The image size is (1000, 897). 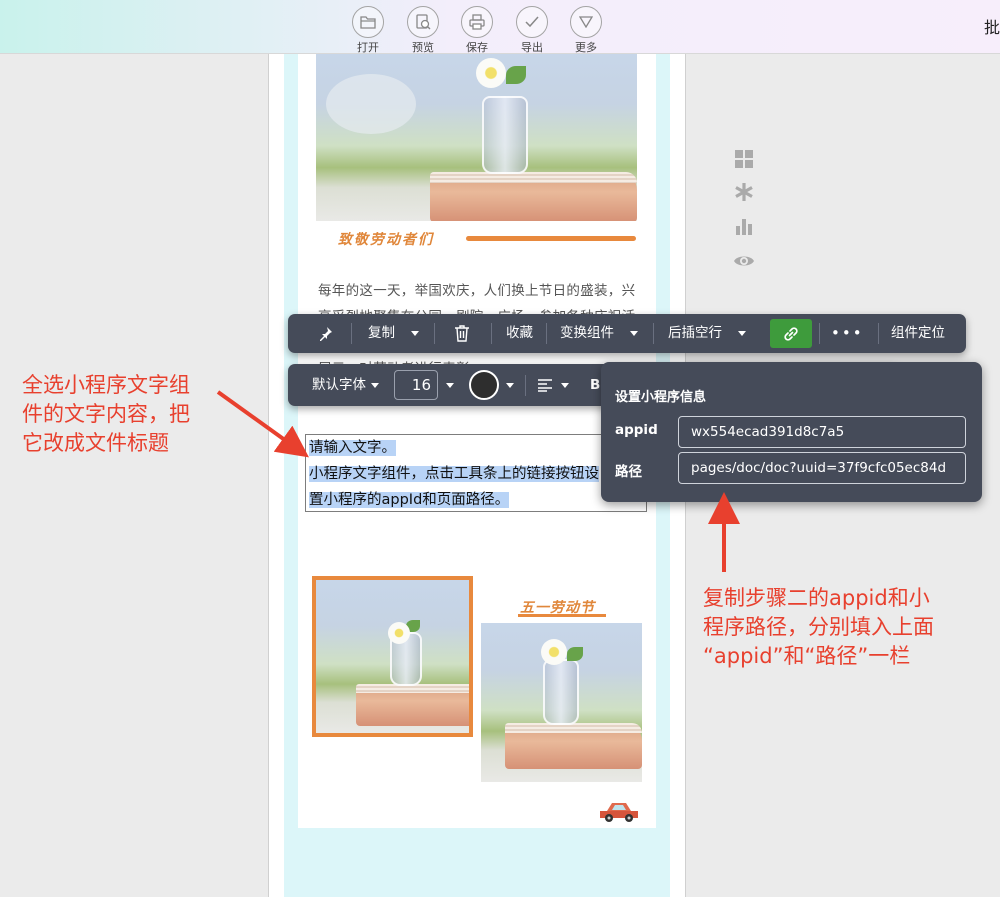 I want to click on header-photo, so click(x=476, y=137).